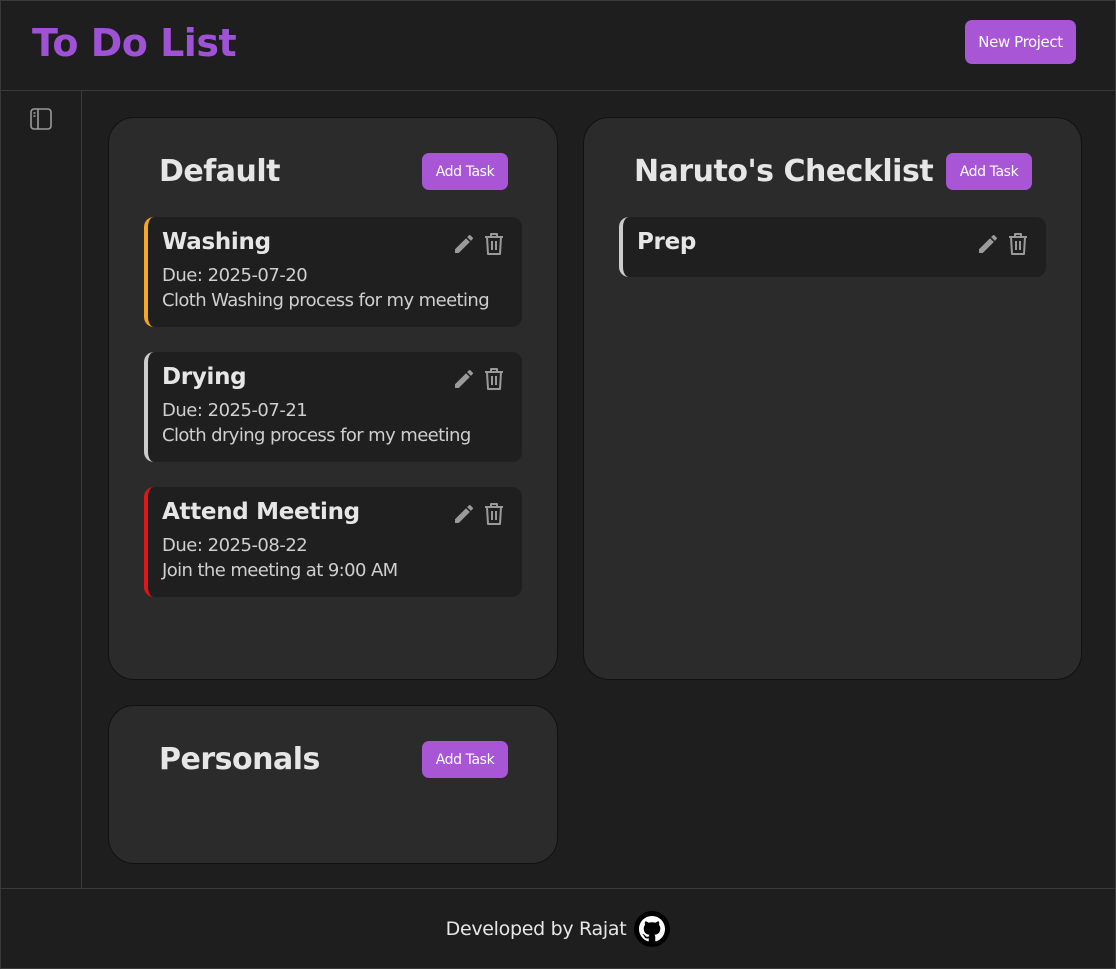 This screenshot has height=969, width=1116. What do you see at coordinates (326, 300) in the screenshot?
I see `task-description: Cloth Washing process for my meeting` at bounding box center [326, 300].